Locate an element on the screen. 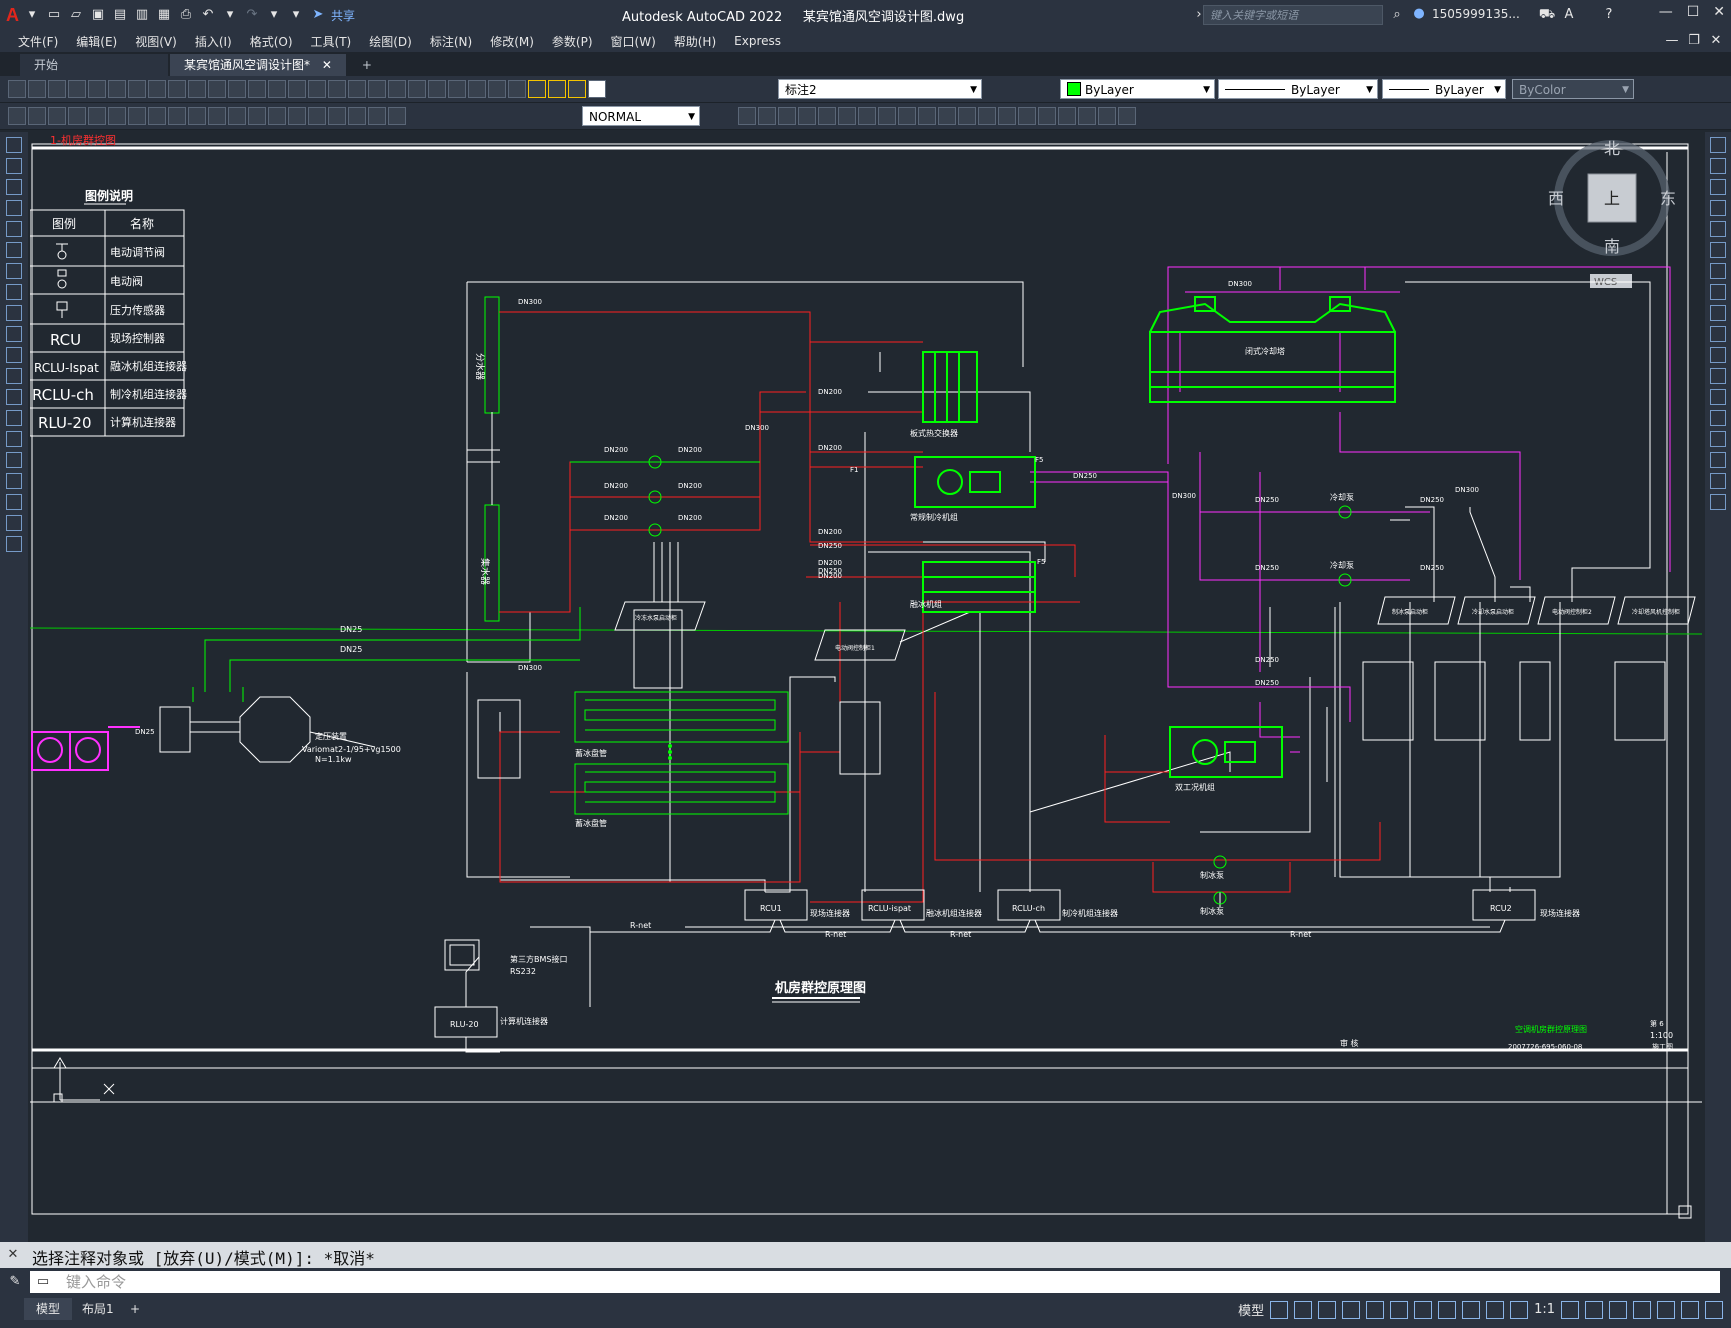  table-icon is located at coordinates (14, 502).